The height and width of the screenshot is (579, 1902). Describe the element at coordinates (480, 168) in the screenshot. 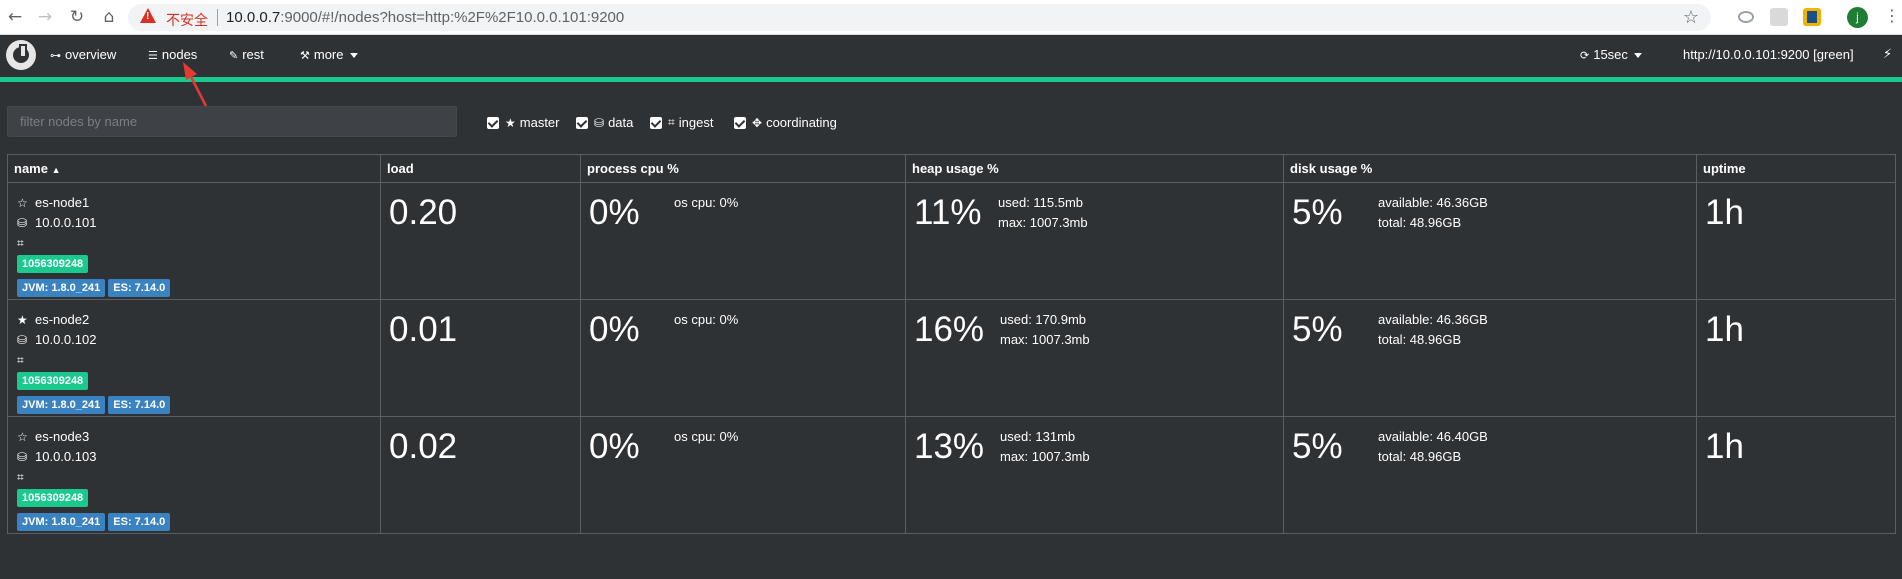

I see `header-load: load` at that location.